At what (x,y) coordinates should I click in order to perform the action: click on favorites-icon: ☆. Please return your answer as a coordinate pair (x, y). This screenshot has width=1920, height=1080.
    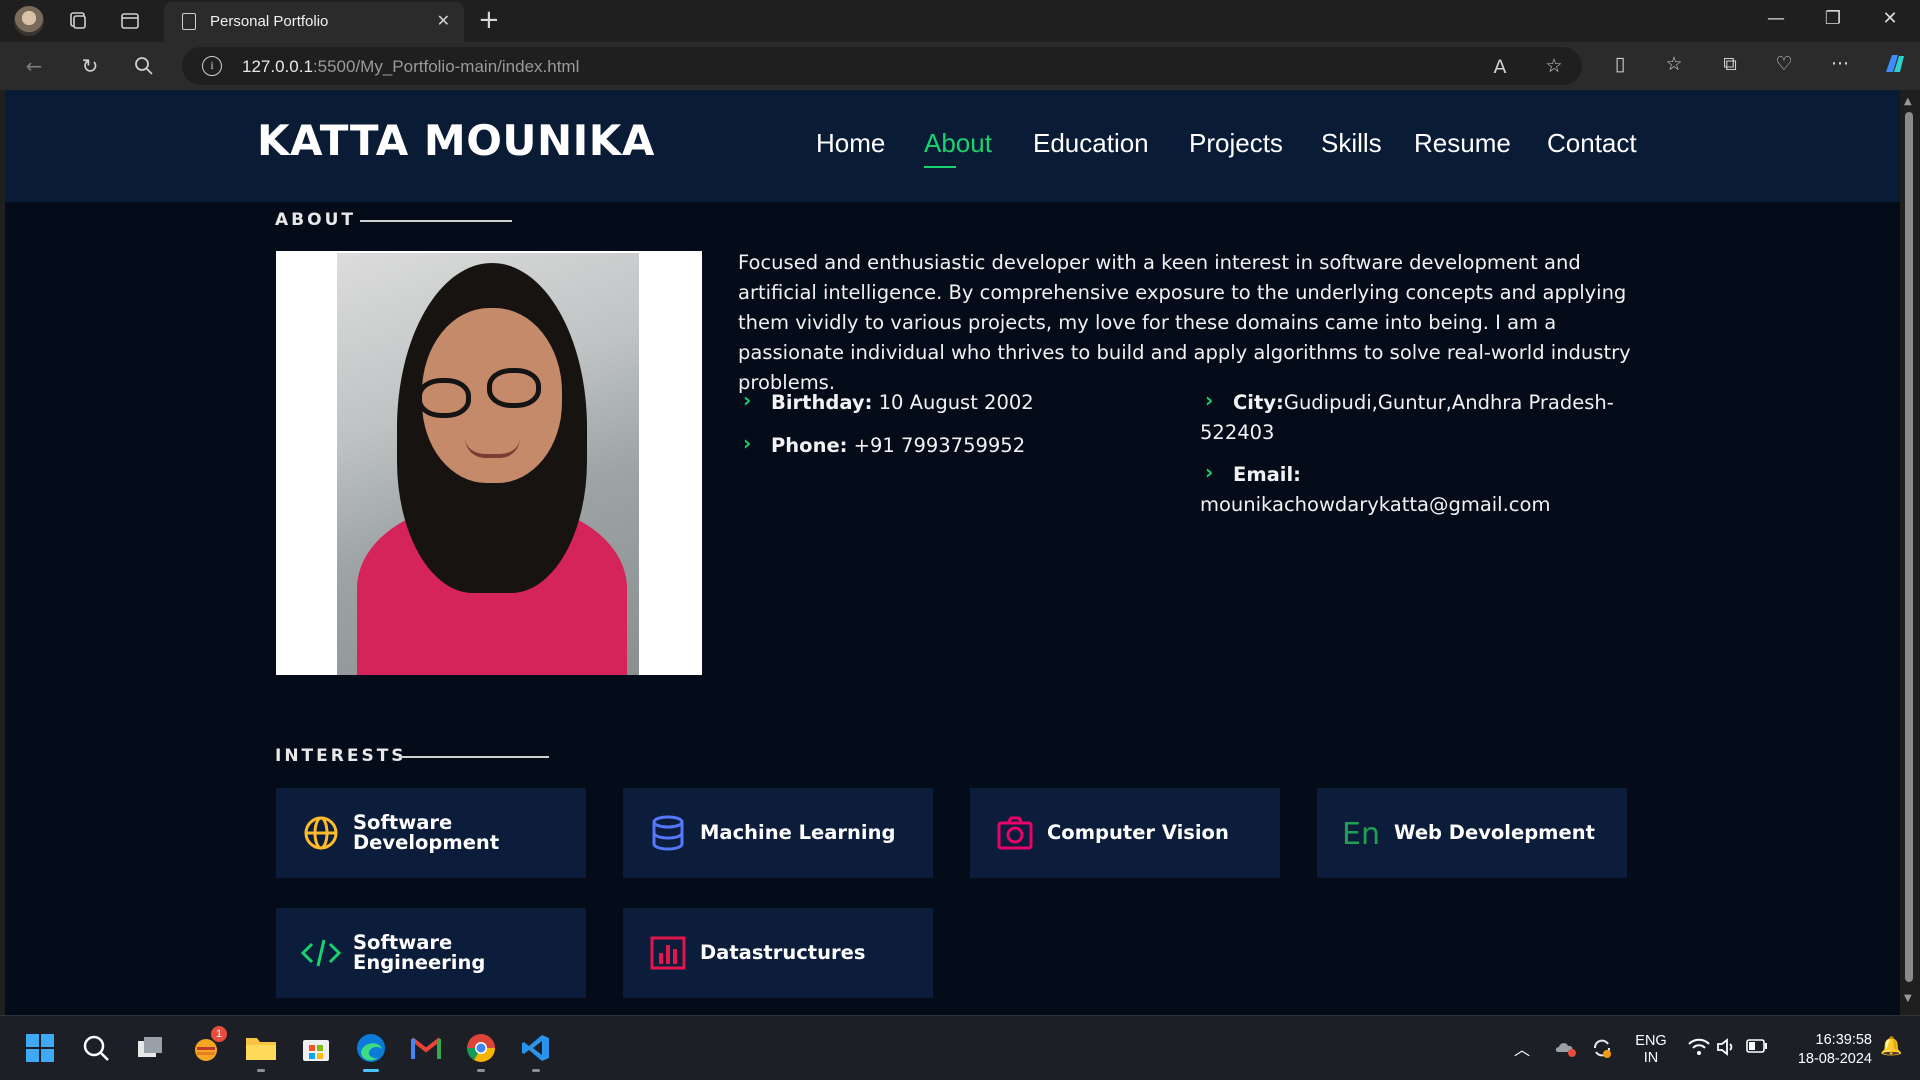
    Looking at the image, I should click on (1674, 64).